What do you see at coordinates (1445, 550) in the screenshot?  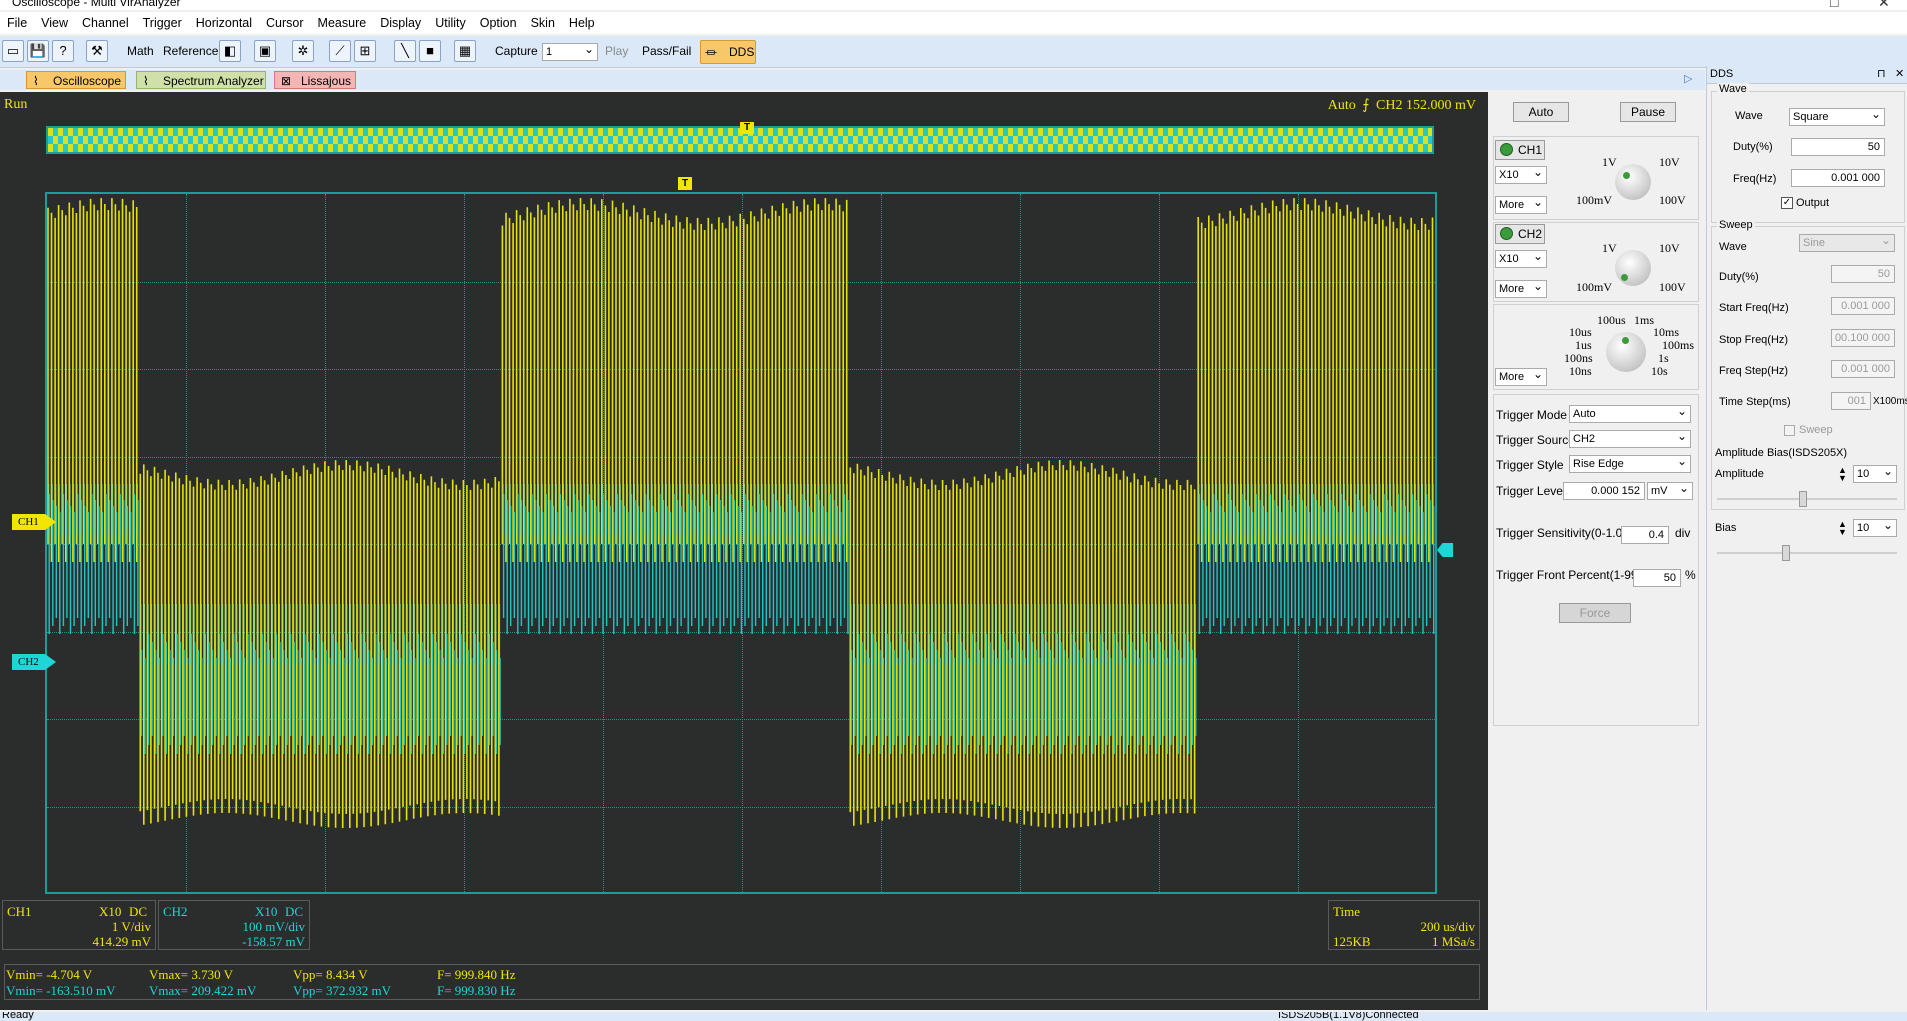 I see `trigger-level-marker` at bounding box center [1445, 550].